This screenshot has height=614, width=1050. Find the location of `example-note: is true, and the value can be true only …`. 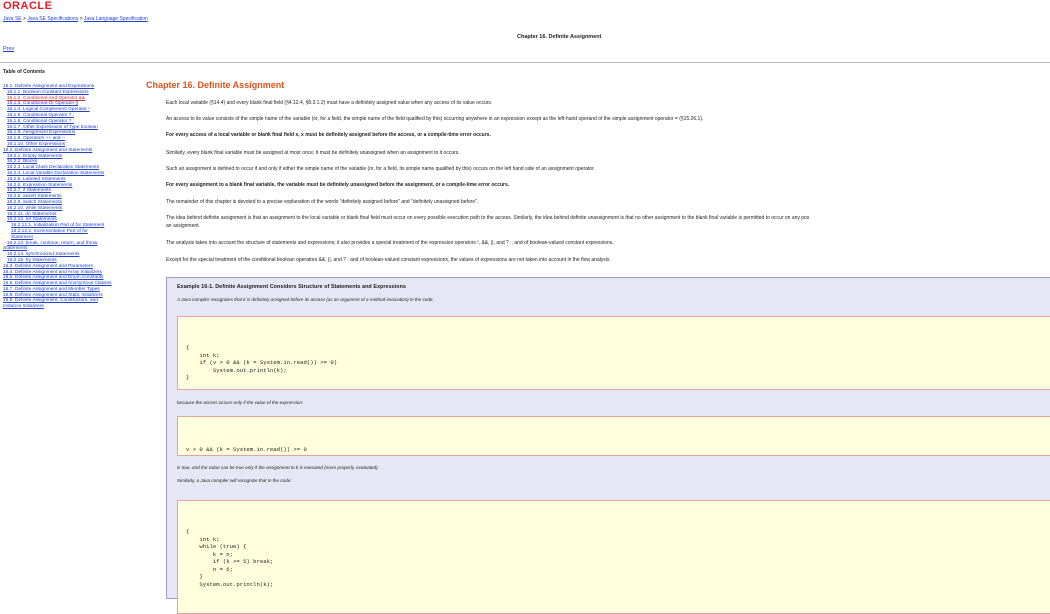

example-note: is true, and the value can be true only … is located at coordinates (278, 467).